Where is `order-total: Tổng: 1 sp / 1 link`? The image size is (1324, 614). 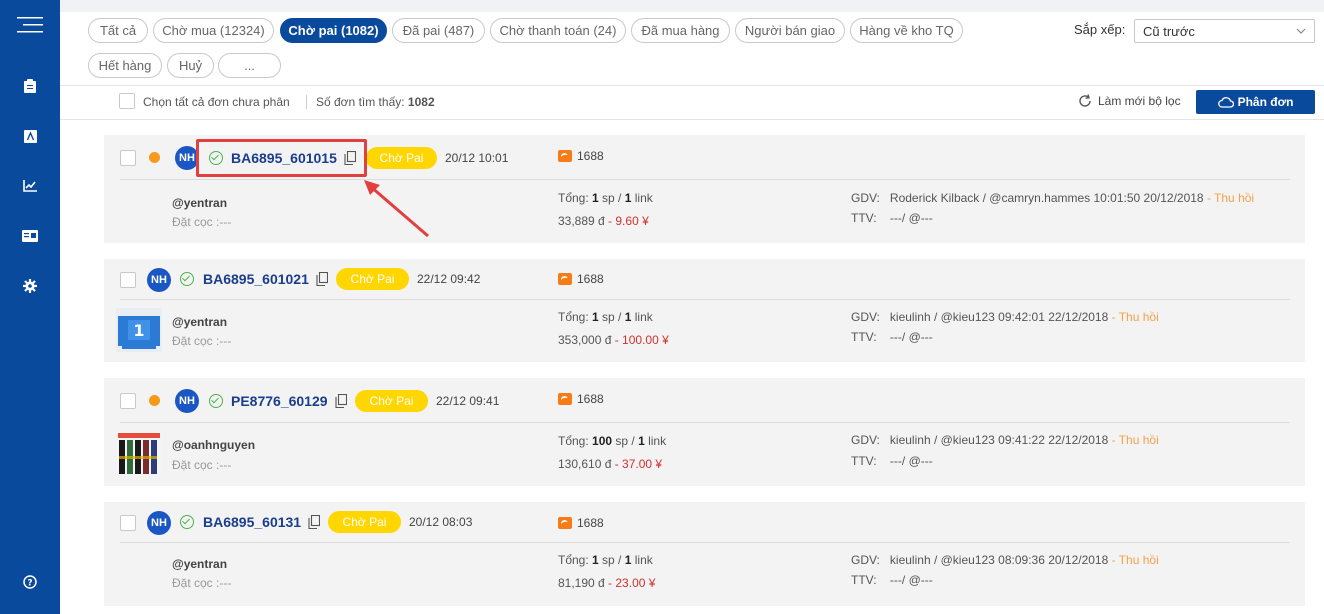 order-total: Tổng: 1 sp / 1 link is located at coordinates (605, 317).